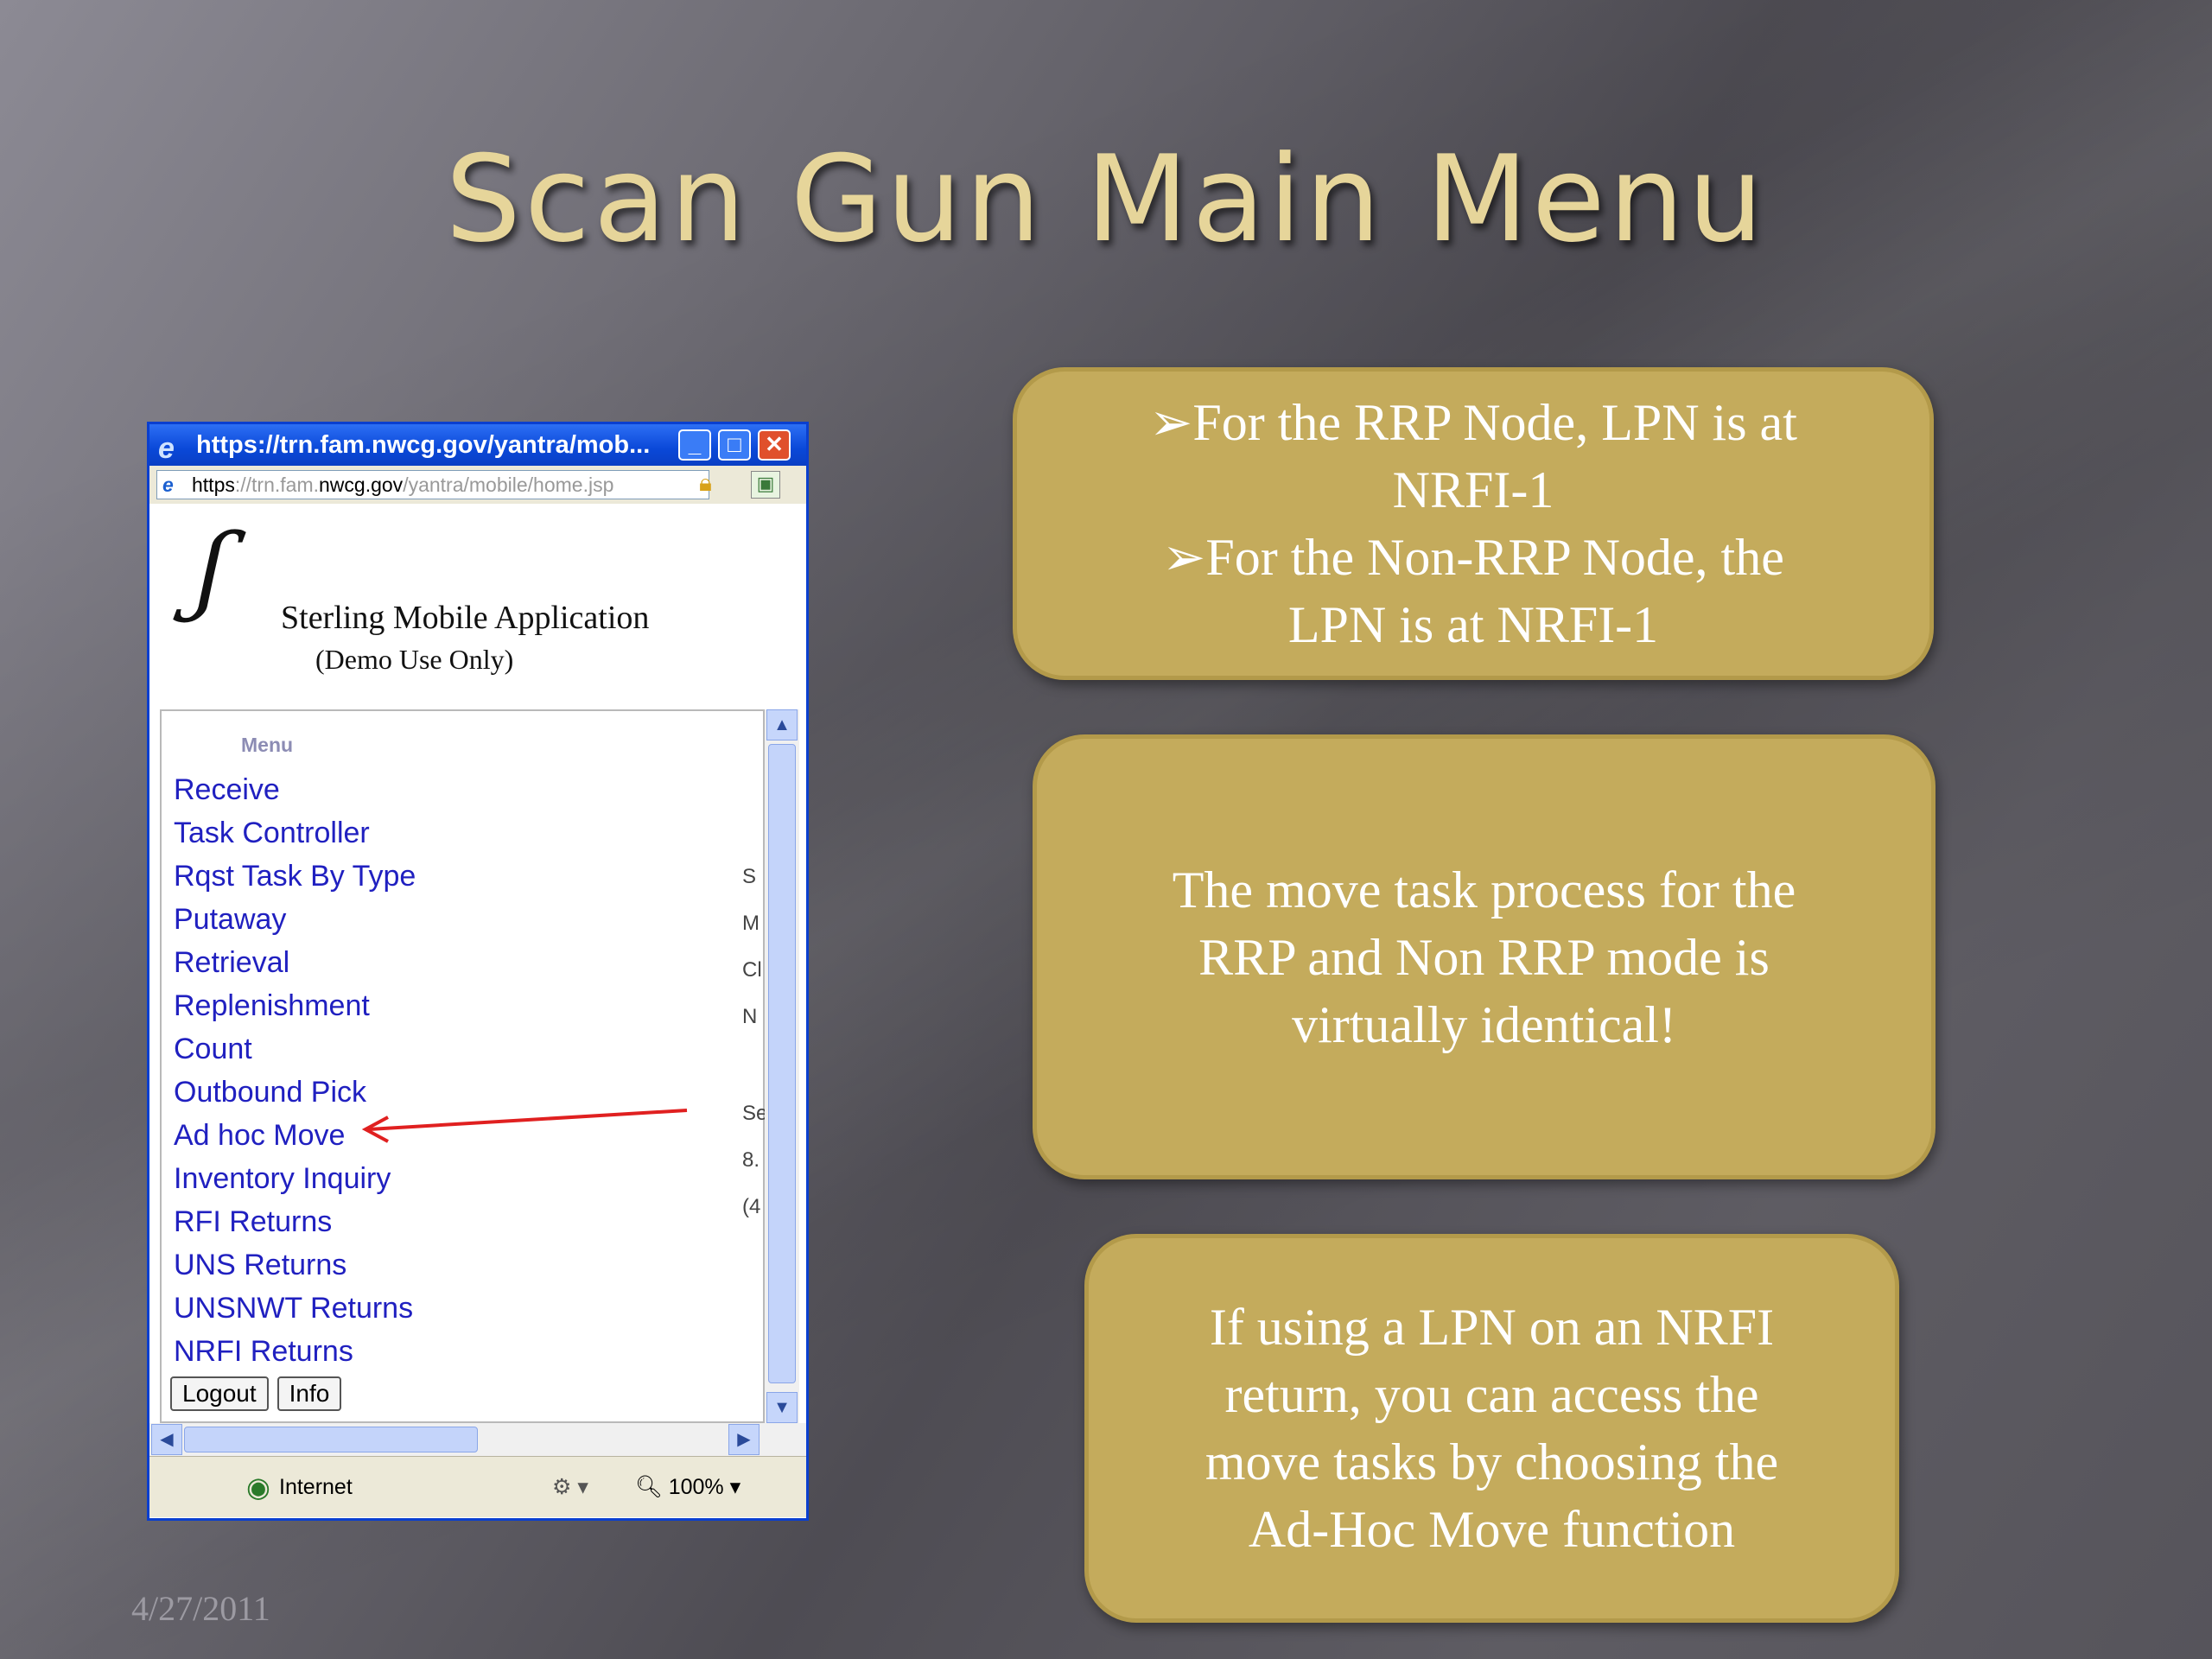 The height and width of the screenshot is (1659, 2212). I want to click on callout-line: move tasks by choosing the, so click(1492, 1462).